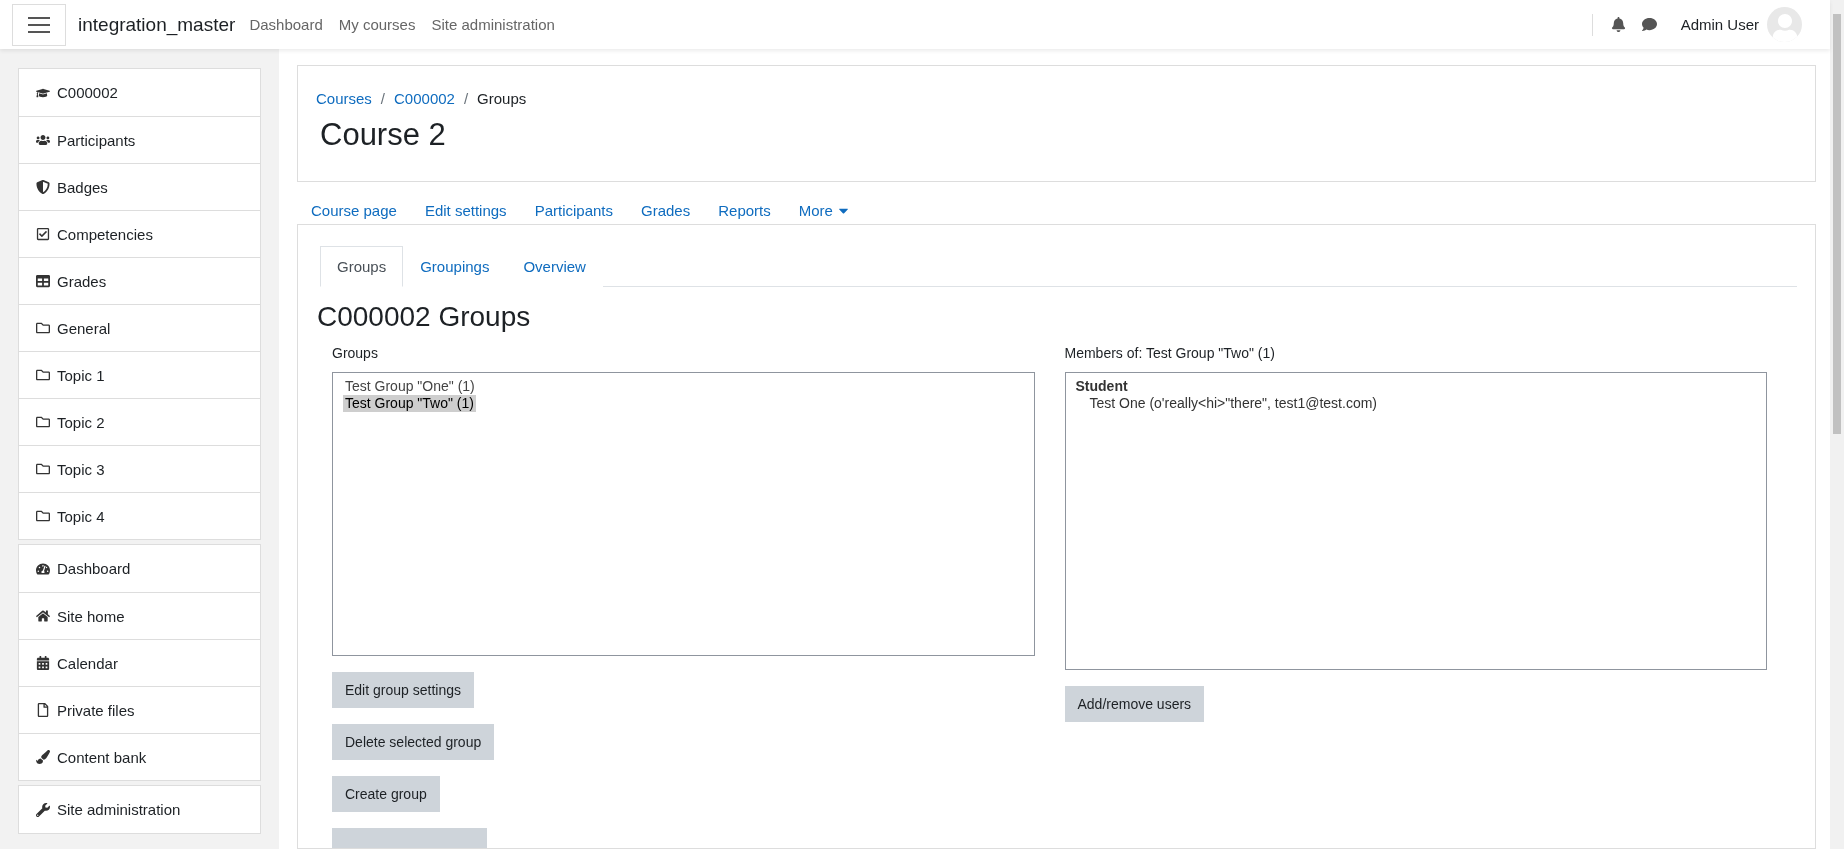 The width and height of the screenshot is (1844, 849). I want to click on sidebar-item: Badges, so click(139, 186).